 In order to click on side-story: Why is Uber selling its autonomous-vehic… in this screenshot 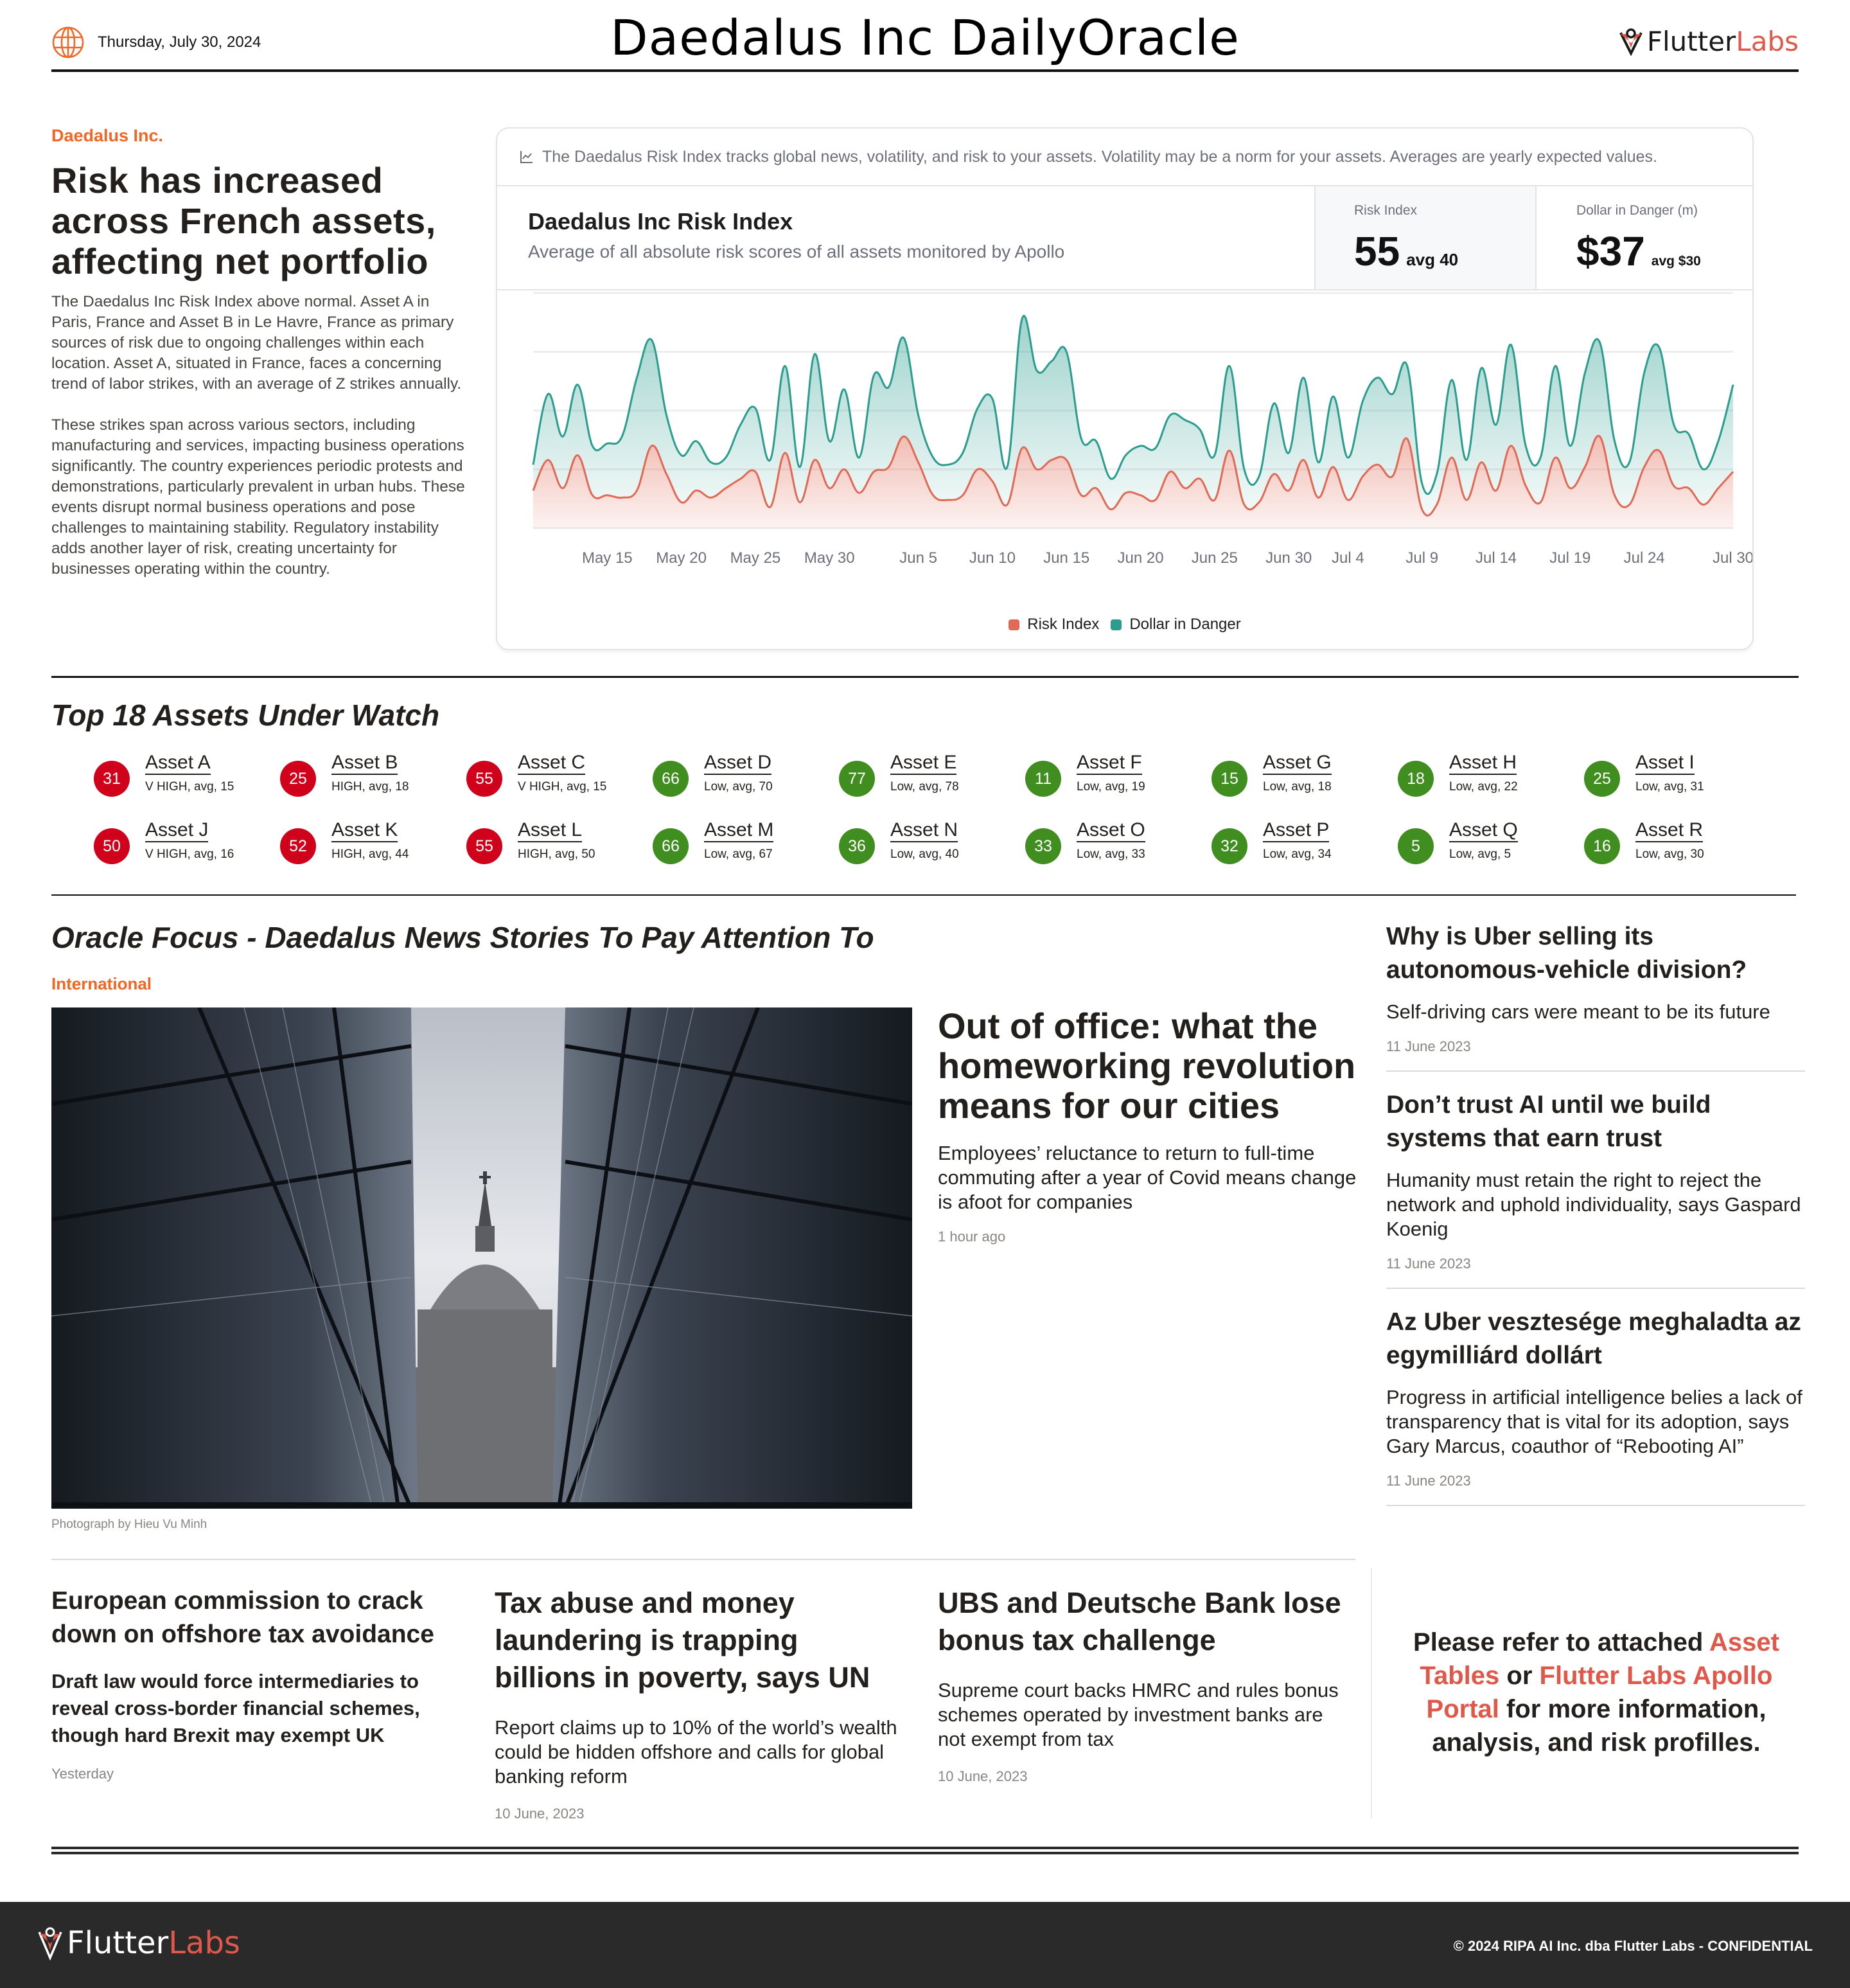, I will do `click(1596, 996)`.